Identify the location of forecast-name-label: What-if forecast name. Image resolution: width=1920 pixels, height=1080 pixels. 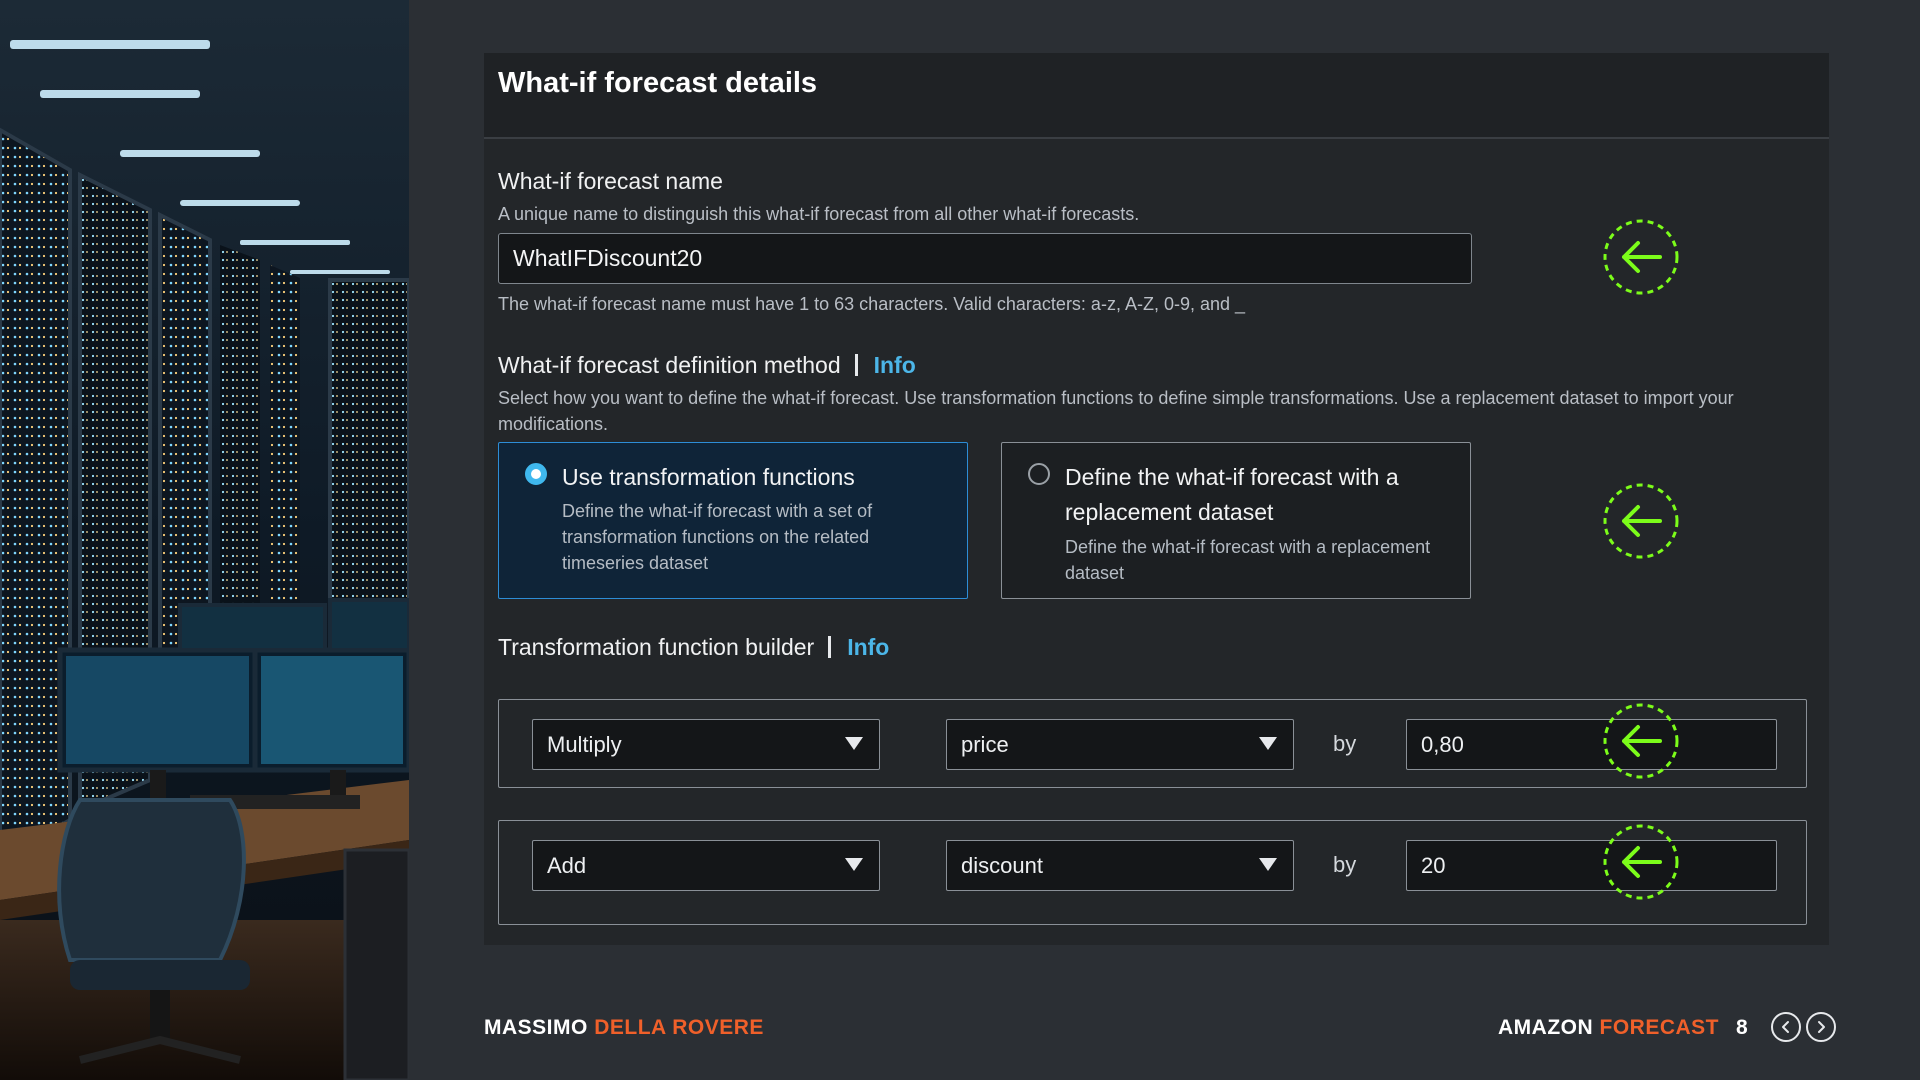
(610, 181).